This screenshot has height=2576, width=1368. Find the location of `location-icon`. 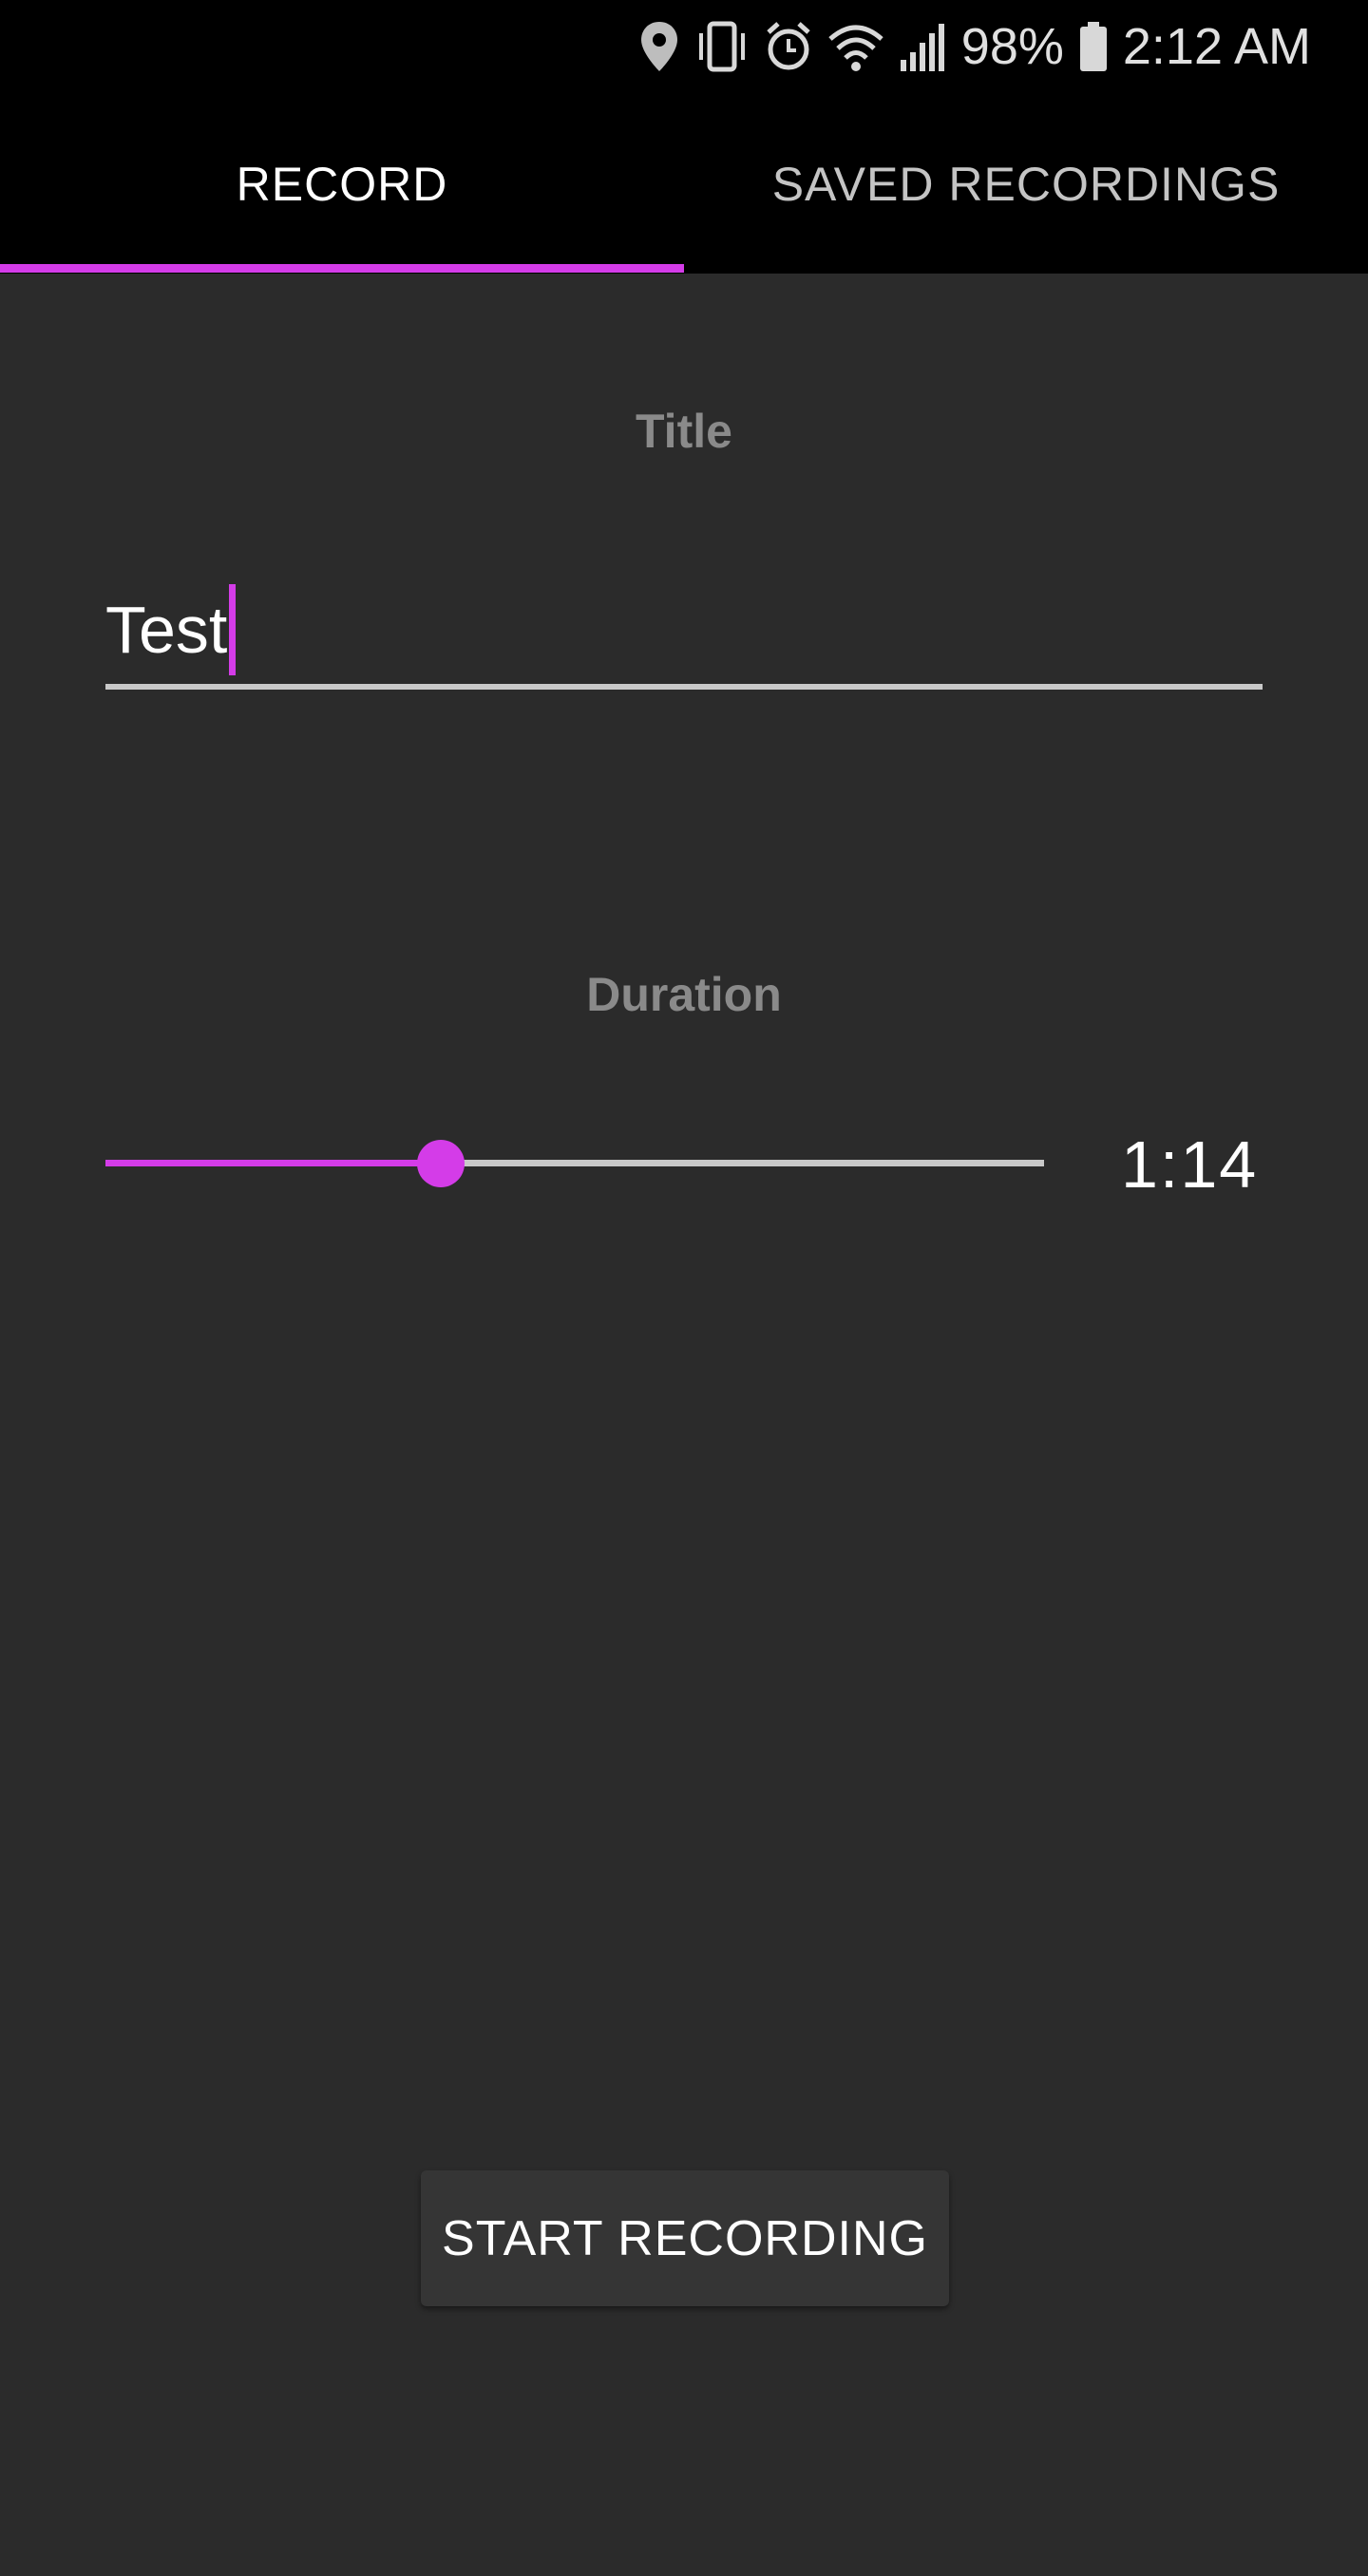

location-icon is located at coordinates (659, 46).